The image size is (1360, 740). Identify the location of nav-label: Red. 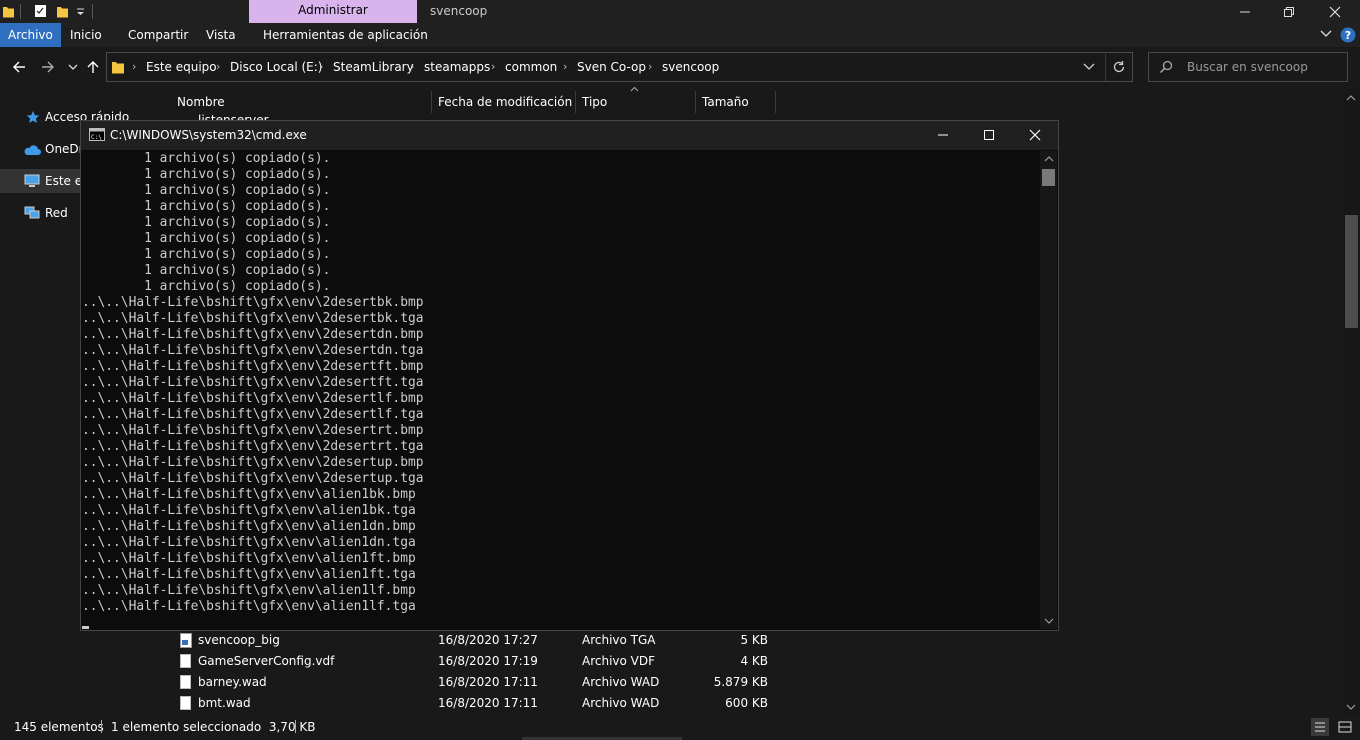
(56, 213).